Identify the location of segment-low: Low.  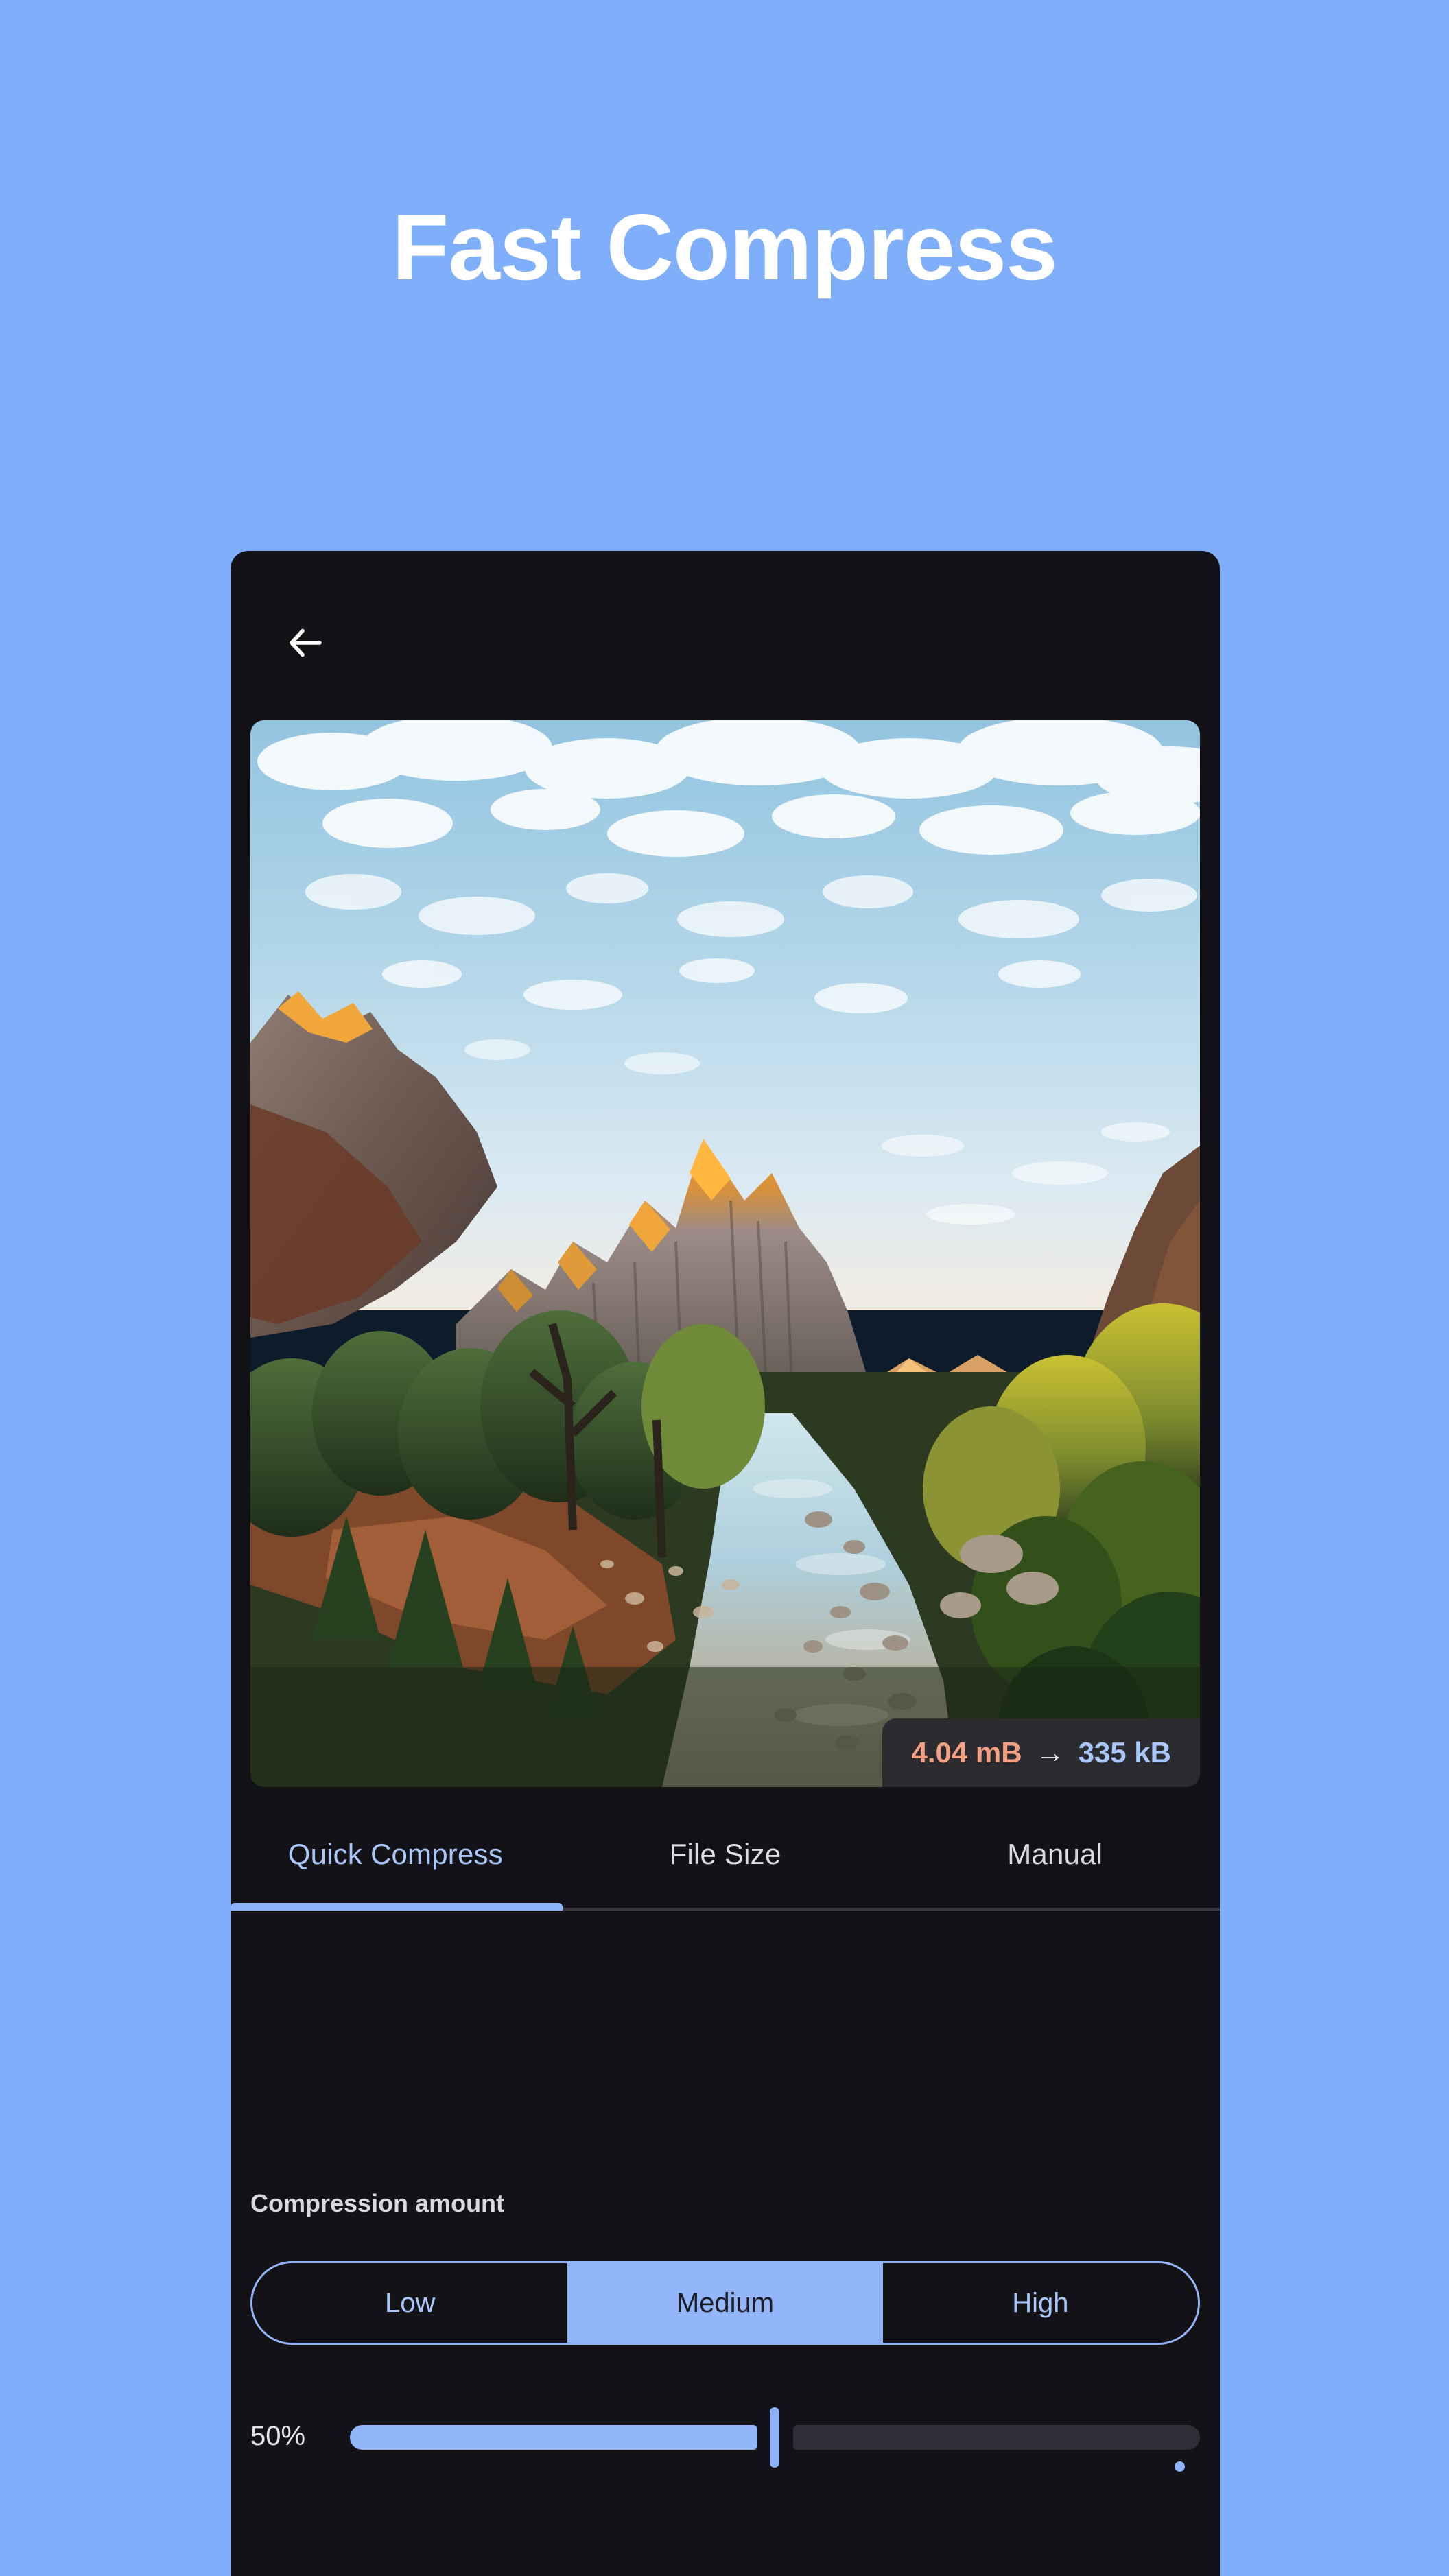
(410, 2303).